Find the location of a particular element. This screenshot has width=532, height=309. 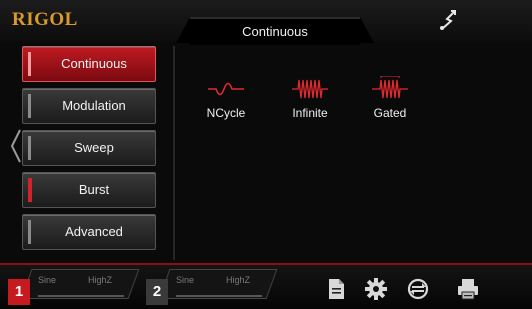

mode-ncycle: NCycle is located at coordinates (226, 98).